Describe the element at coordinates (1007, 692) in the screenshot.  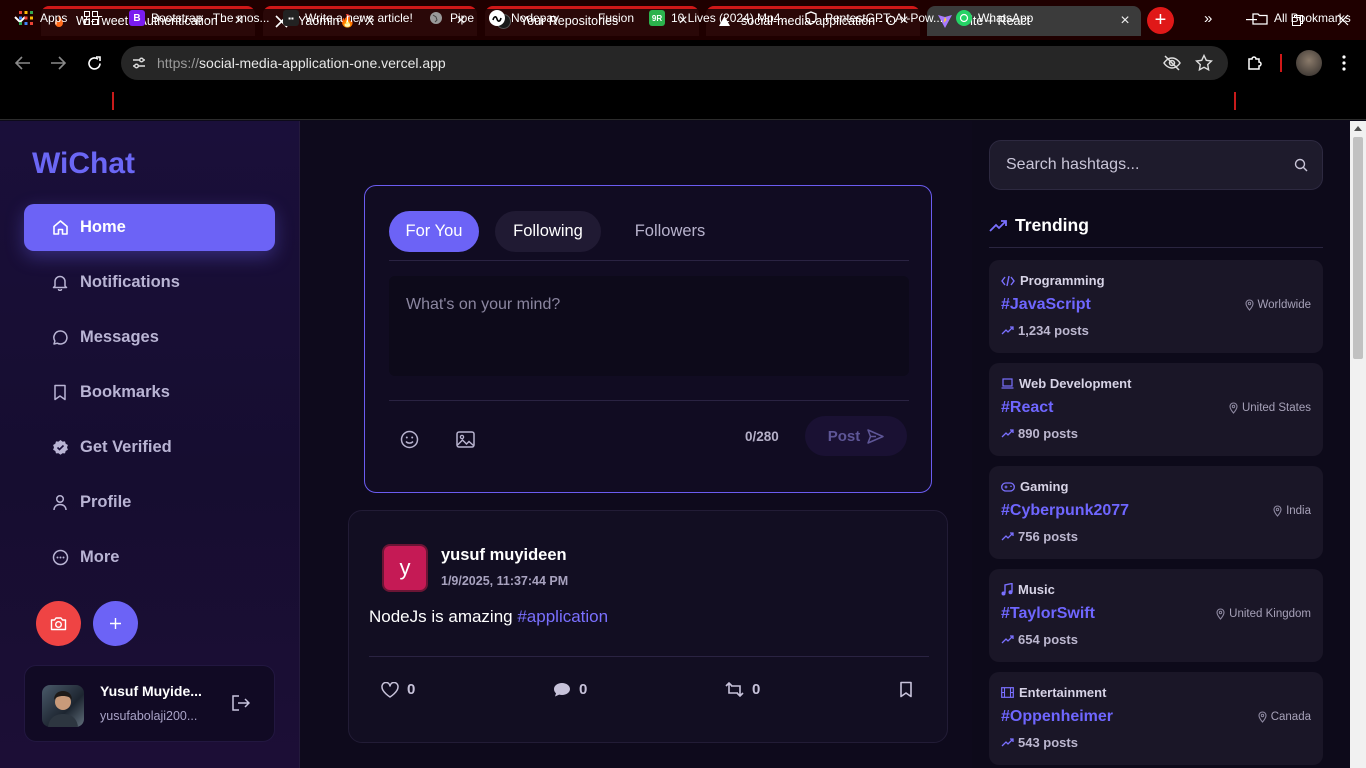
I see `film-icon` at that location.